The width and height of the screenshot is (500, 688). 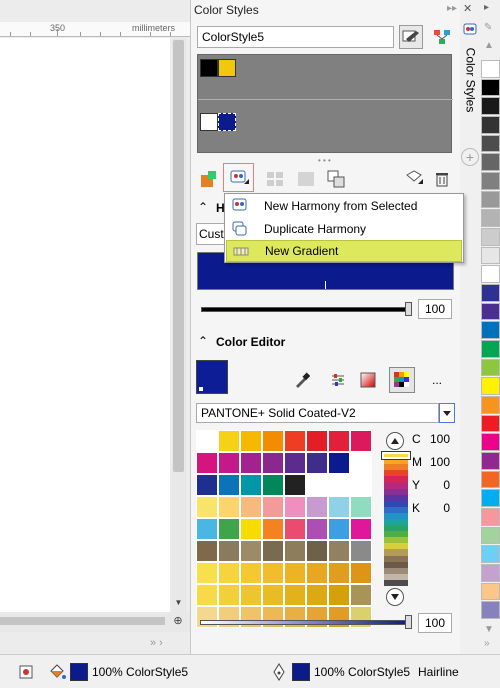 What do you see at coordinates (325, 103) in the screenshot?
I see `color-styles-list` at bounding box center [325, 103].